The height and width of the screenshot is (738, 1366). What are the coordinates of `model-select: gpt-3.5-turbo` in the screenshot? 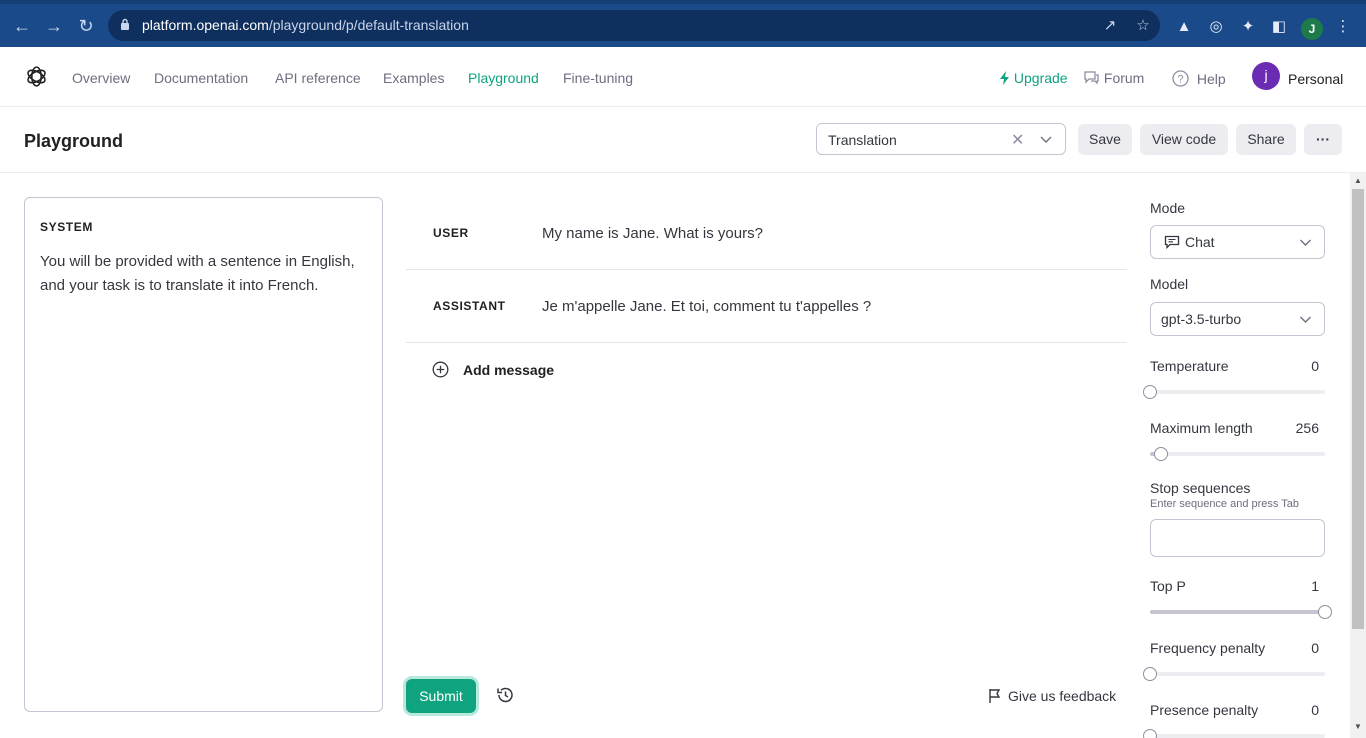 It's located at (1237, 319).